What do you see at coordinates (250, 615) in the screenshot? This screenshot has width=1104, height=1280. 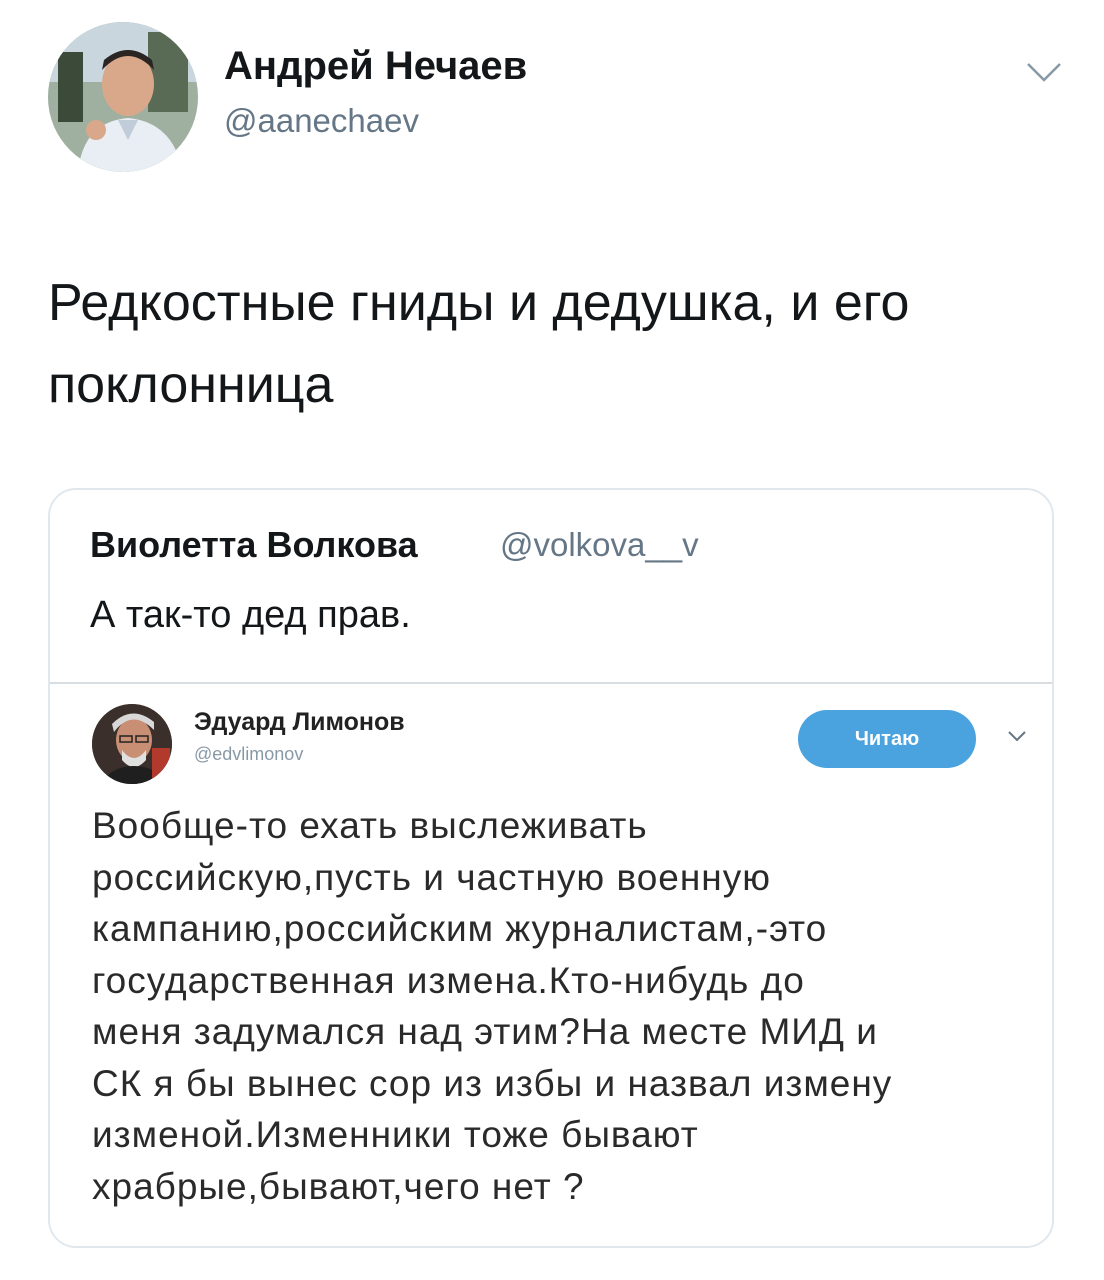 I see `quoted-tweet-text: А так-то дед прав.` at bounding box center [250, 615].